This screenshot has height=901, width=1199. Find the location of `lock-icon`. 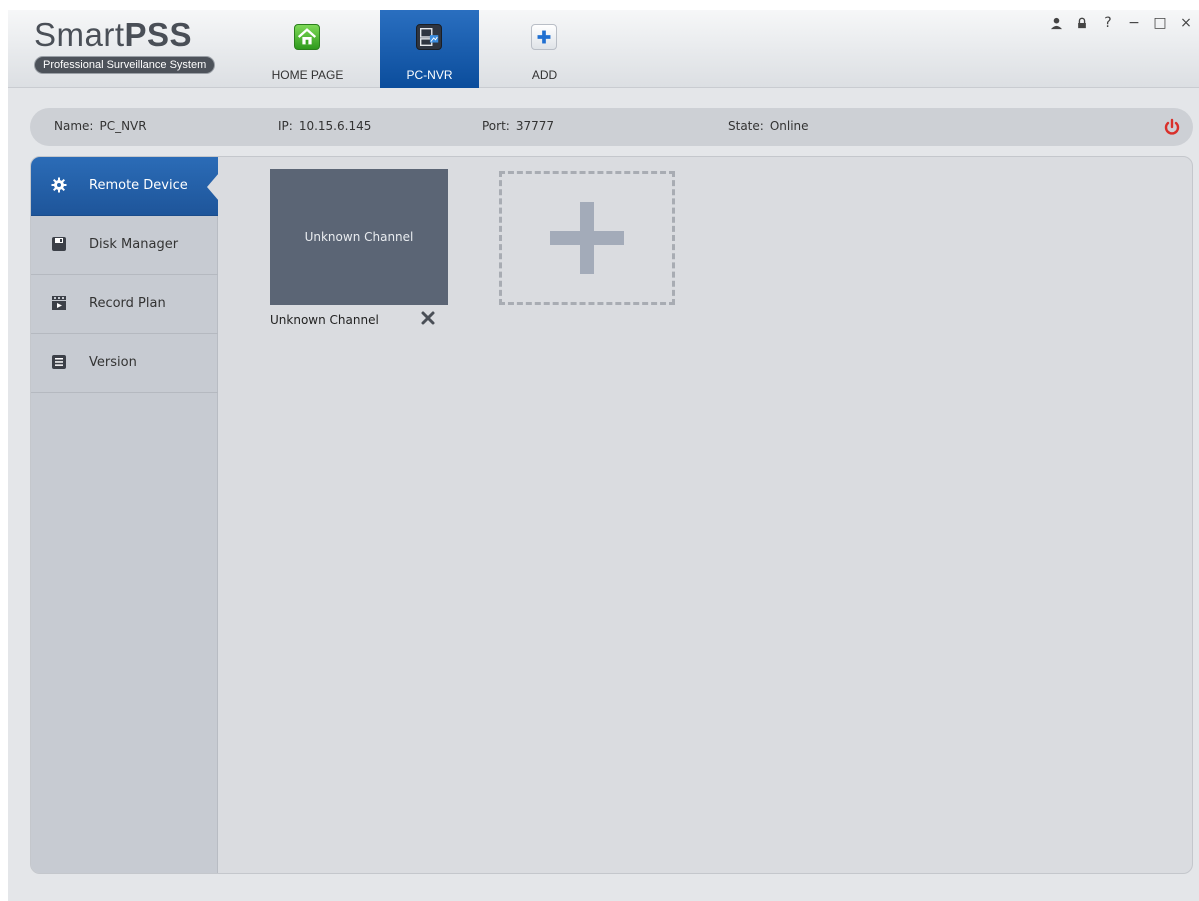

lock-icon is located at coordinates (1082, 23).